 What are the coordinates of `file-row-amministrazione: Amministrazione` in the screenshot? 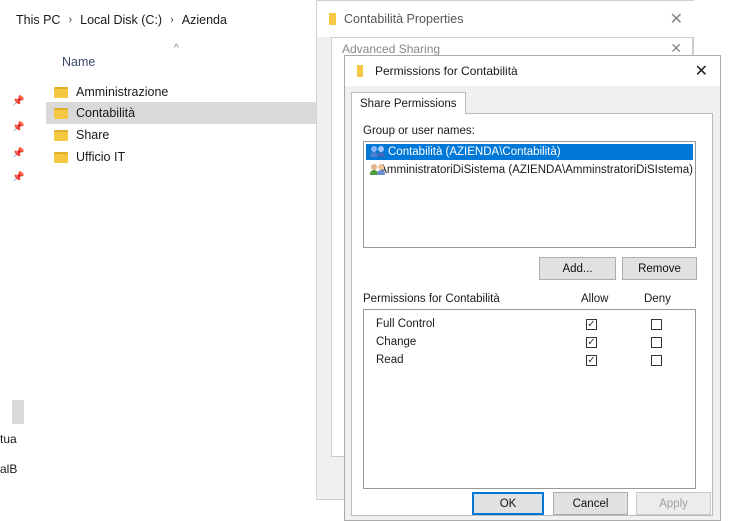 It's located at (188, 92).